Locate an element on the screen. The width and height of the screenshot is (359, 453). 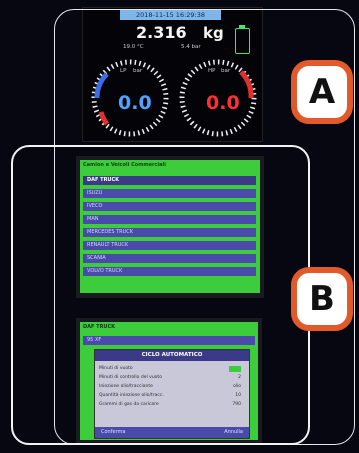
label-b-text: B is located at coordinates (322, 299).